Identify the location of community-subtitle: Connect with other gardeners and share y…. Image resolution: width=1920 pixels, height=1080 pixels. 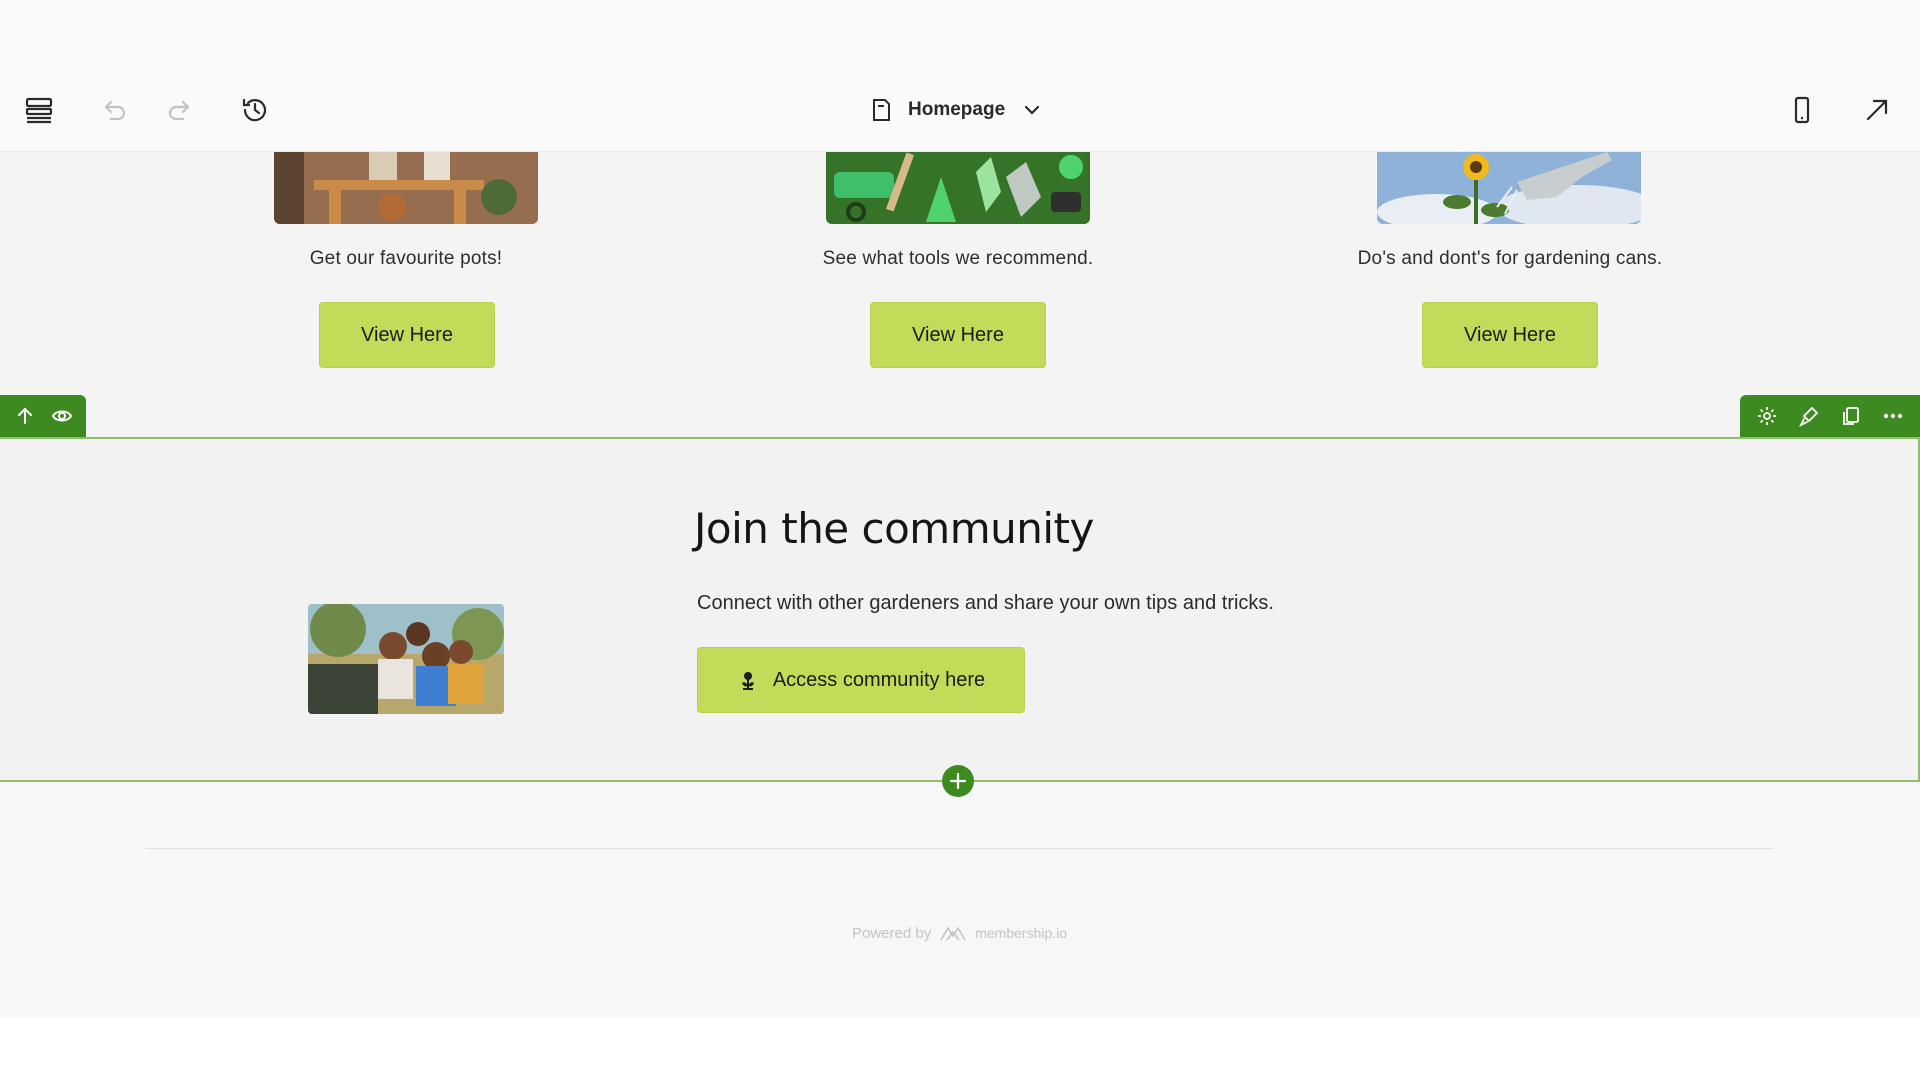
(985, 603).